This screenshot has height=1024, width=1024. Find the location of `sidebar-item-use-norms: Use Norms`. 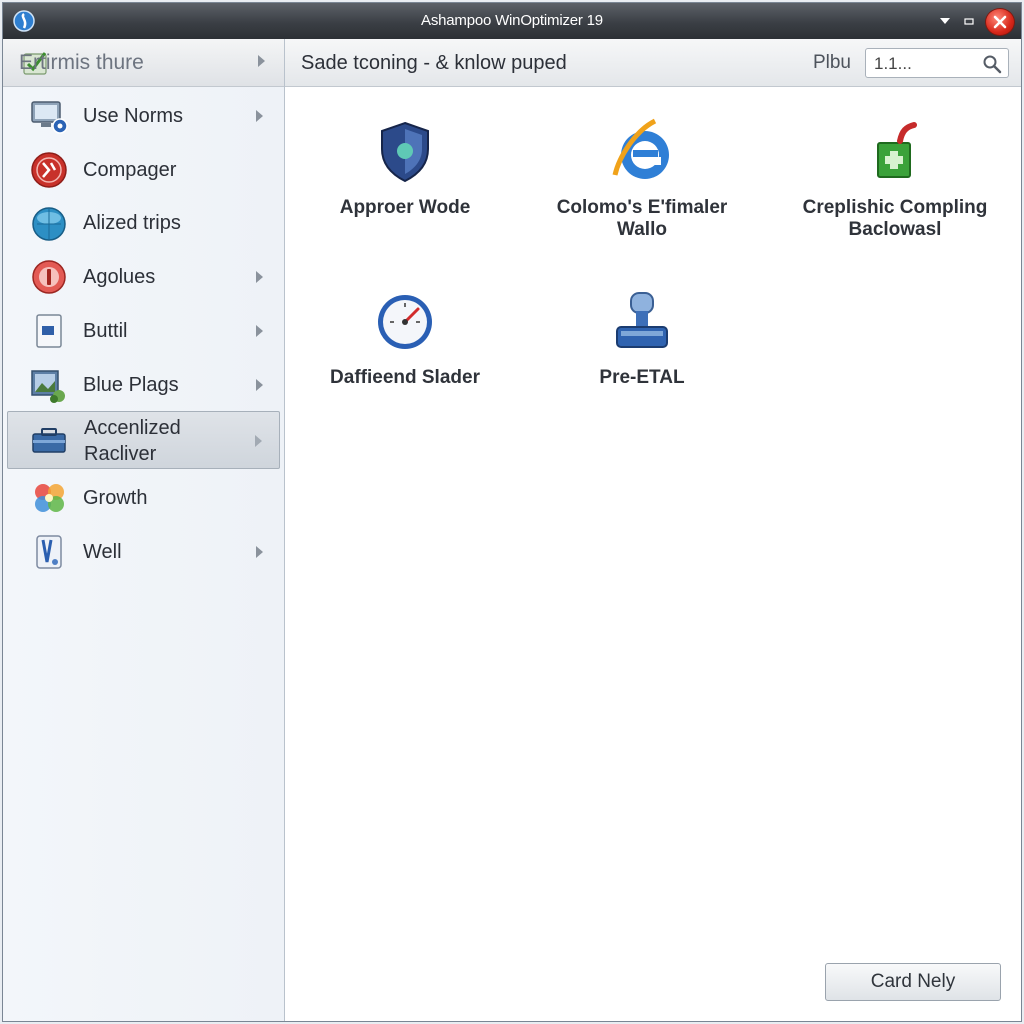

sidebar-item-use-norms: Use Norms is located at coordinates (143, 116).